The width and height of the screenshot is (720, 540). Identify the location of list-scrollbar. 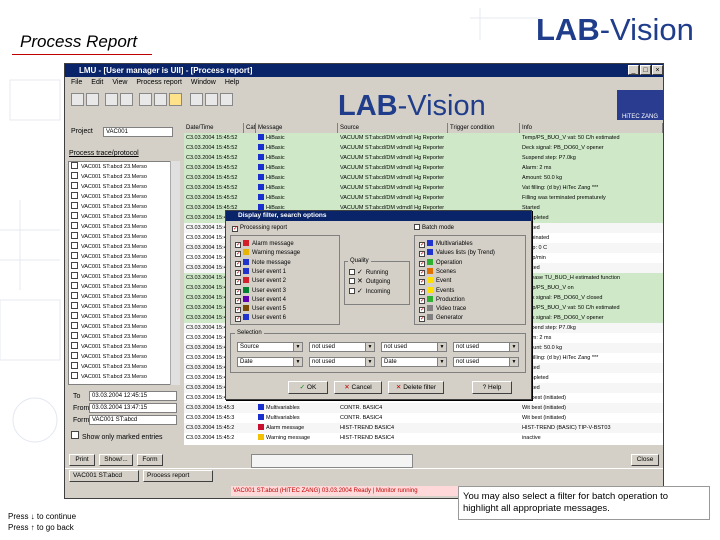
(175, 273).